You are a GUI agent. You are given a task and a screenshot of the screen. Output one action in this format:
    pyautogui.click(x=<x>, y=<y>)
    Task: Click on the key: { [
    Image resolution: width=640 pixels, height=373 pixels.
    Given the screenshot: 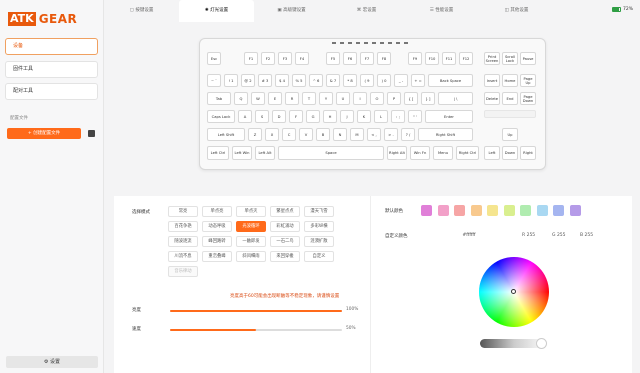 What is the action you would take?
    pyautogui.click(x=411, y=98)
    